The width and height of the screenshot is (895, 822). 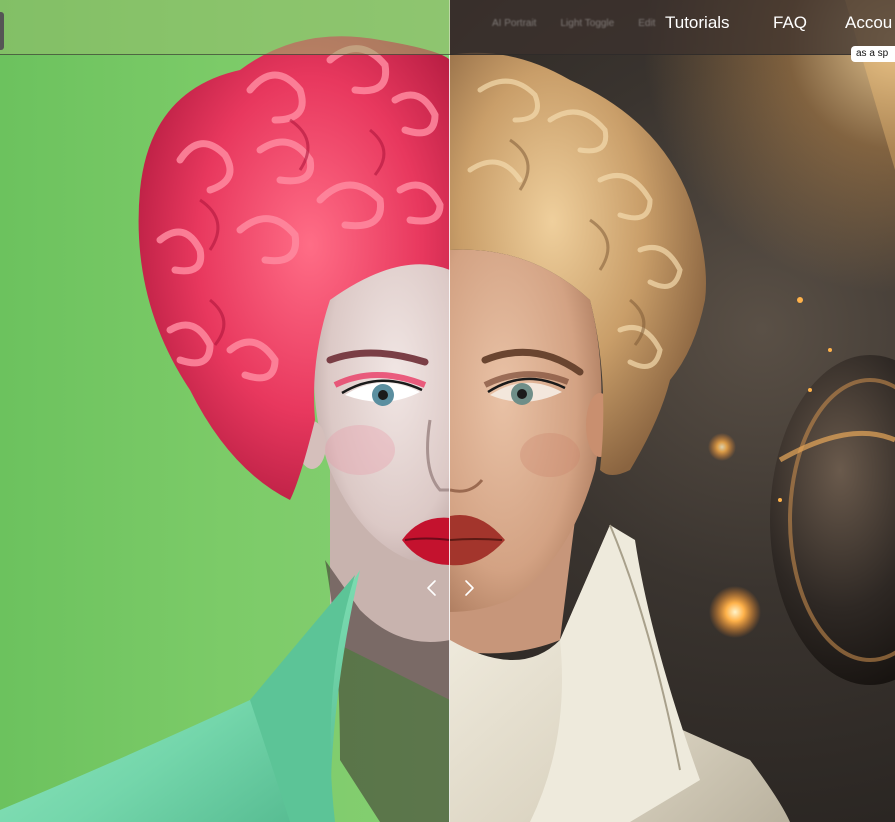 I want to click on nav-account: Accou, so click(x=868, y=23).